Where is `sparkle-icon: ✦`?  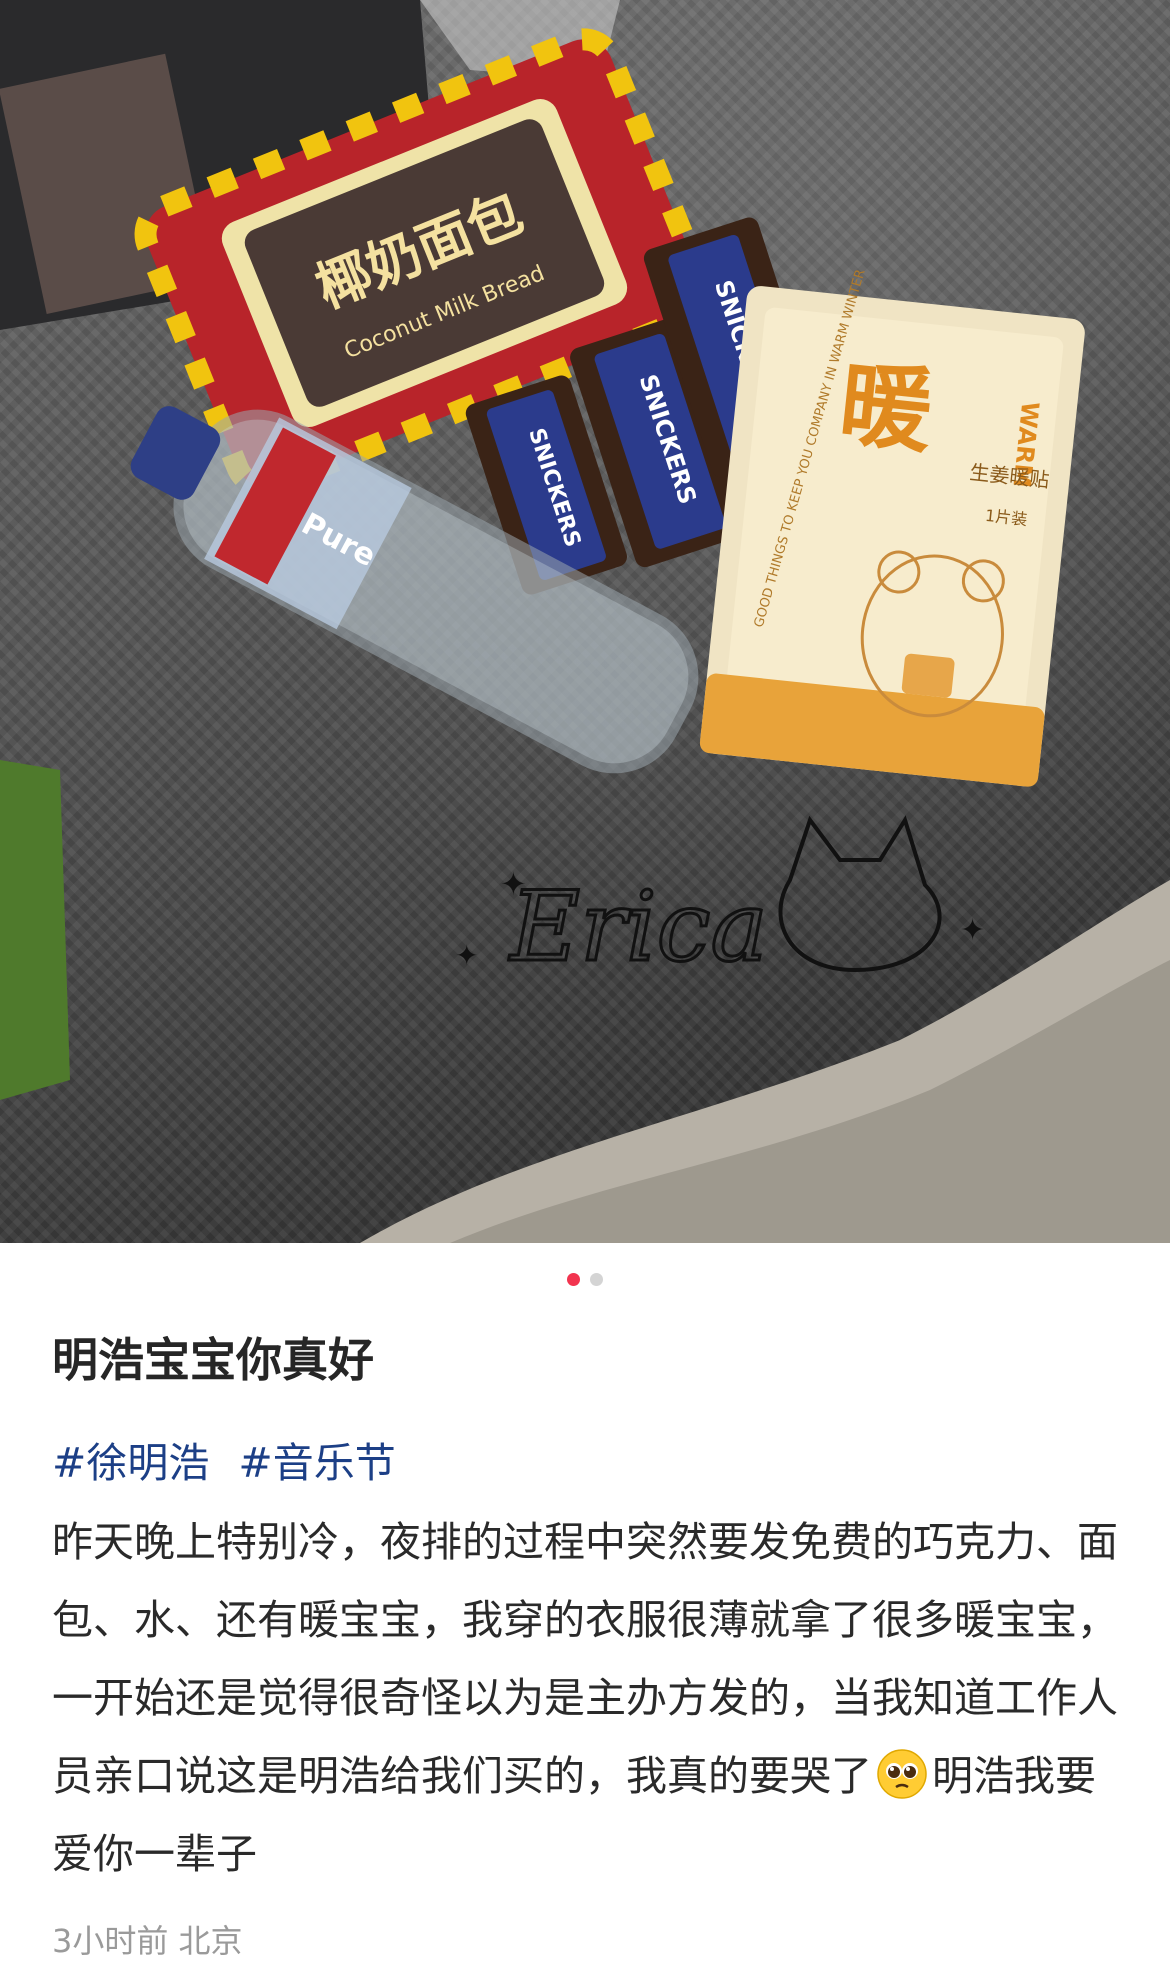 sparkle-icon: ✦ is located at coordinates (513, 884).